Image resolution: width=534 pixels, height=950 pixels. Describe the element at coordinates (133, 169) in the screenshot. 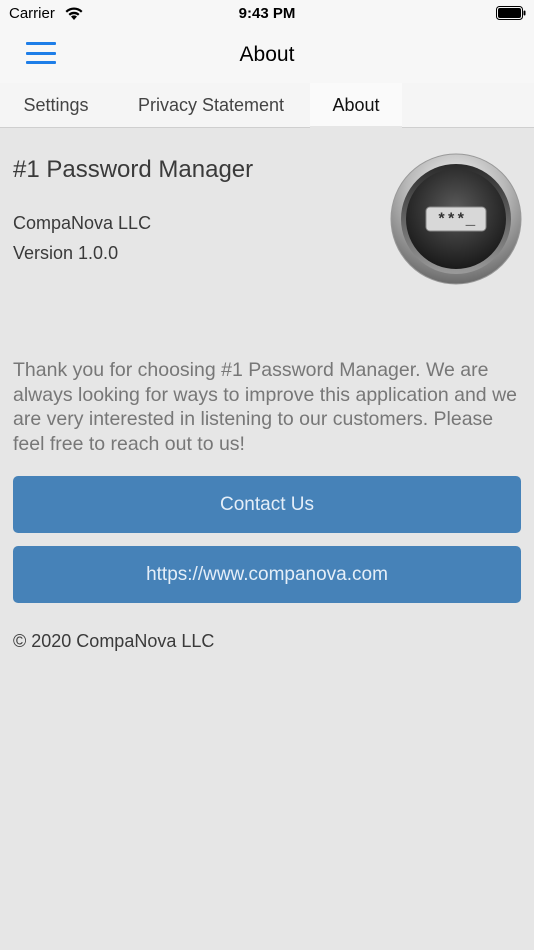

I see `app-name: #1 Password Manager` at that location.